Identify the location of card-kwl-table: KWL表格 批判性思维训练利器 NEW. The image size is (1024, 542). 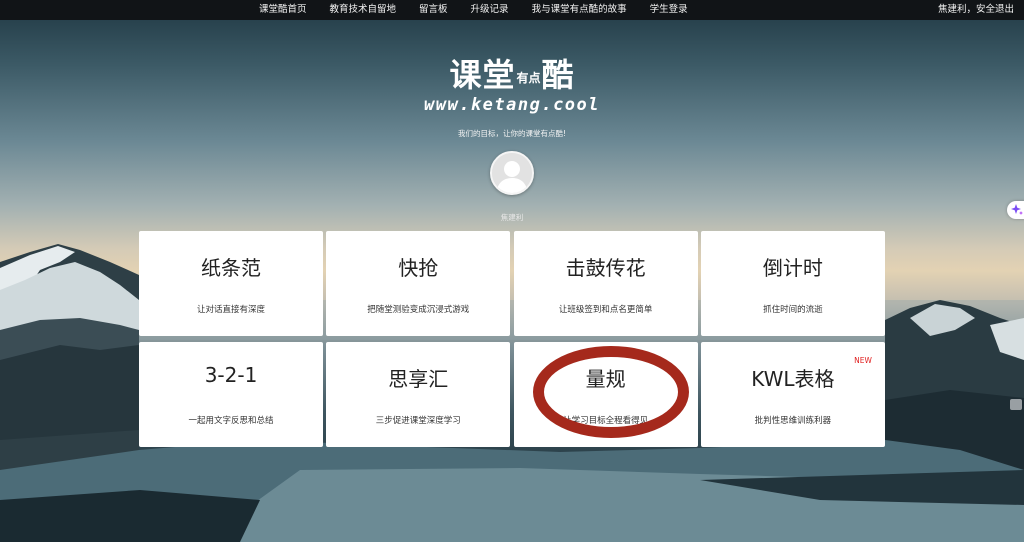
(792, 394).